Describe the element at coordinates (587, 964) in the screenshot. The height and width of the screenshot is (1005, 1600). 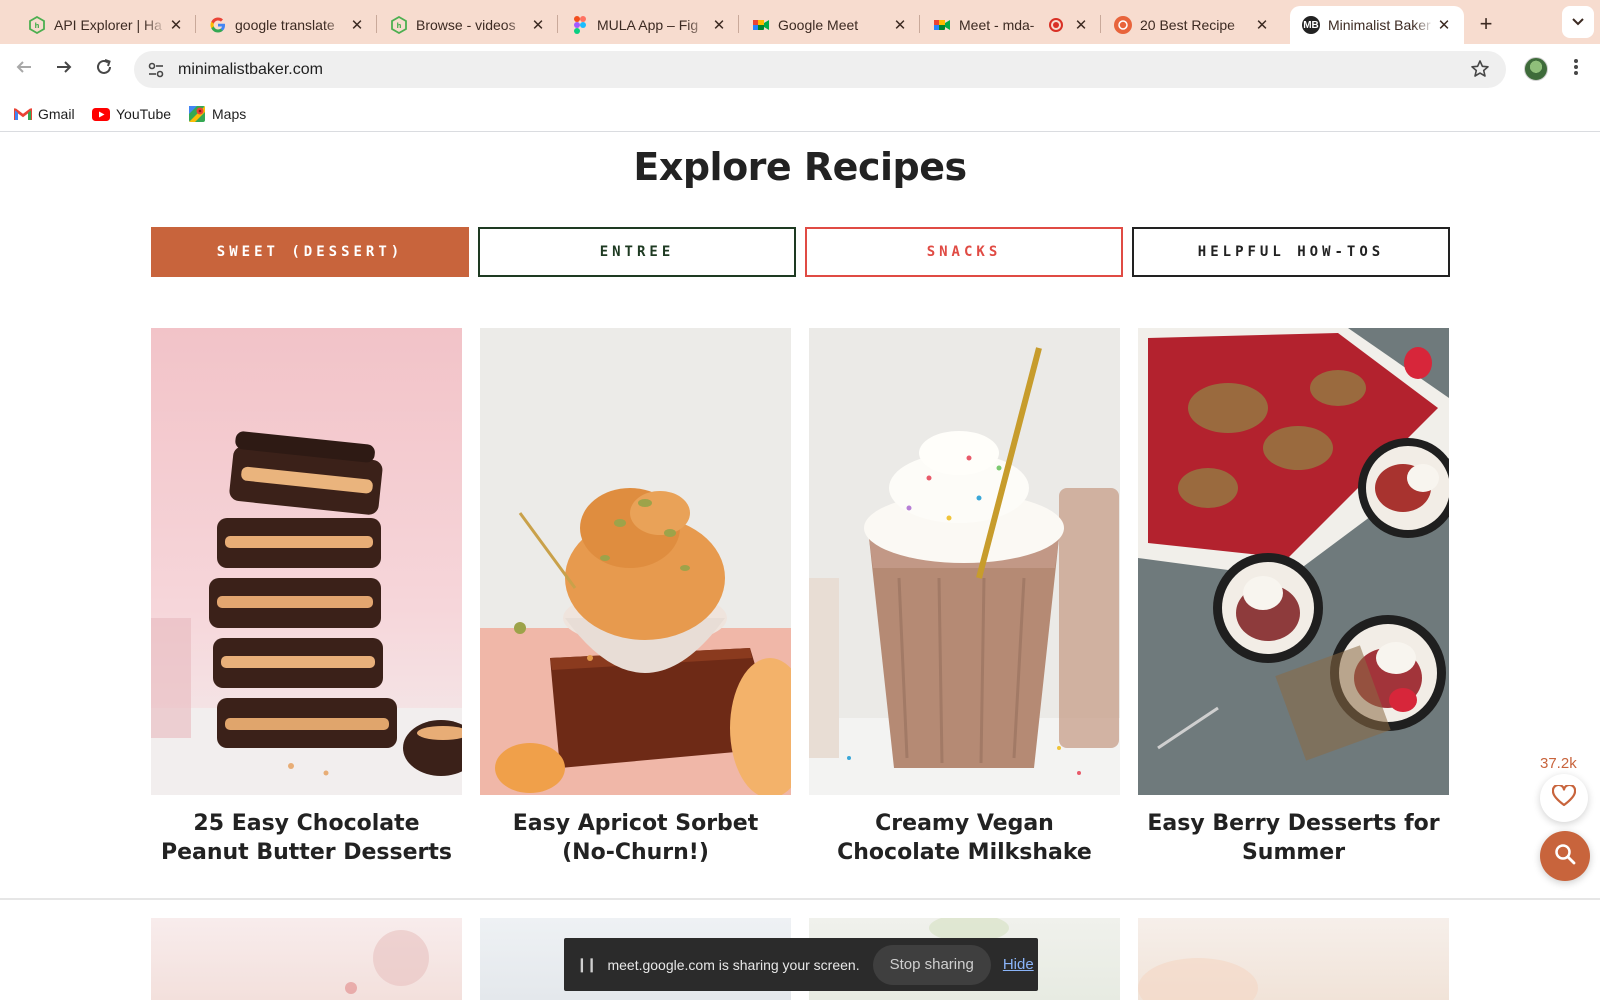
I see `drag-handle-icon: ❙❙` at that location.